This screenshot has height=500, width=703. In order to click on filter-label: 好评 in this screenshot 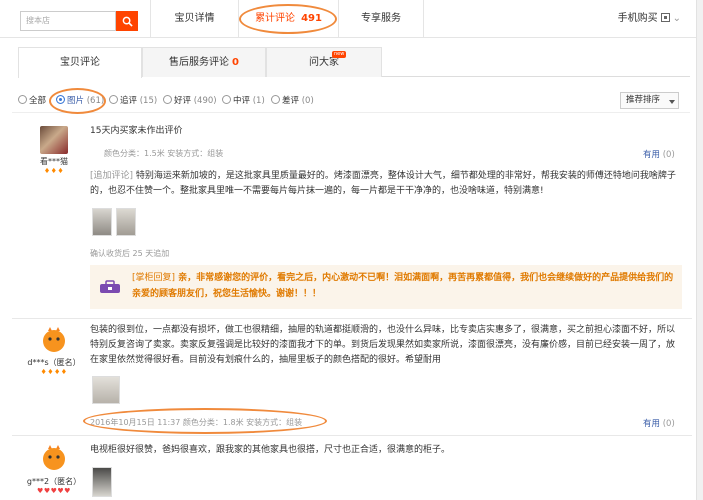, I will do `click(183, 101)`.